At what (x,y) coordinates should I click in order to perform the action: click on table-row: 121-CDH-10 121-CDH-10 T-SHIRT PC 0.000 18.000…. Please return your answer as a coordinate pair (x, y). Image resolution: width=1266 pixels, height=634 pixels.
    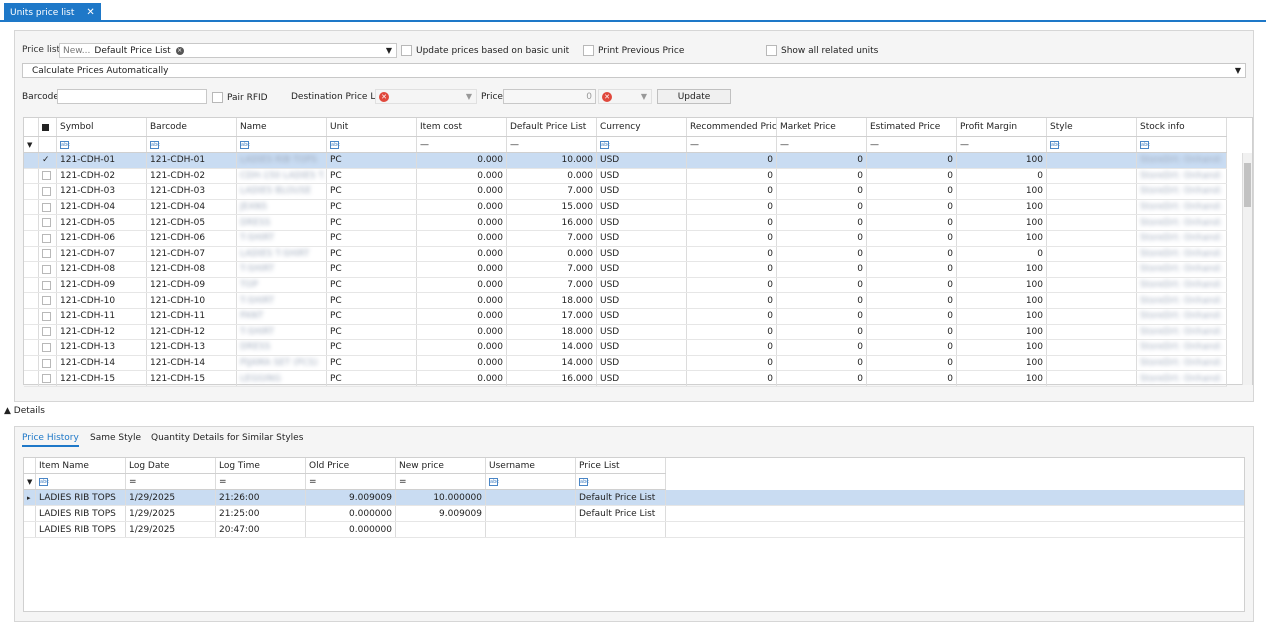
    Looking at the image, I should click on (625, 301).